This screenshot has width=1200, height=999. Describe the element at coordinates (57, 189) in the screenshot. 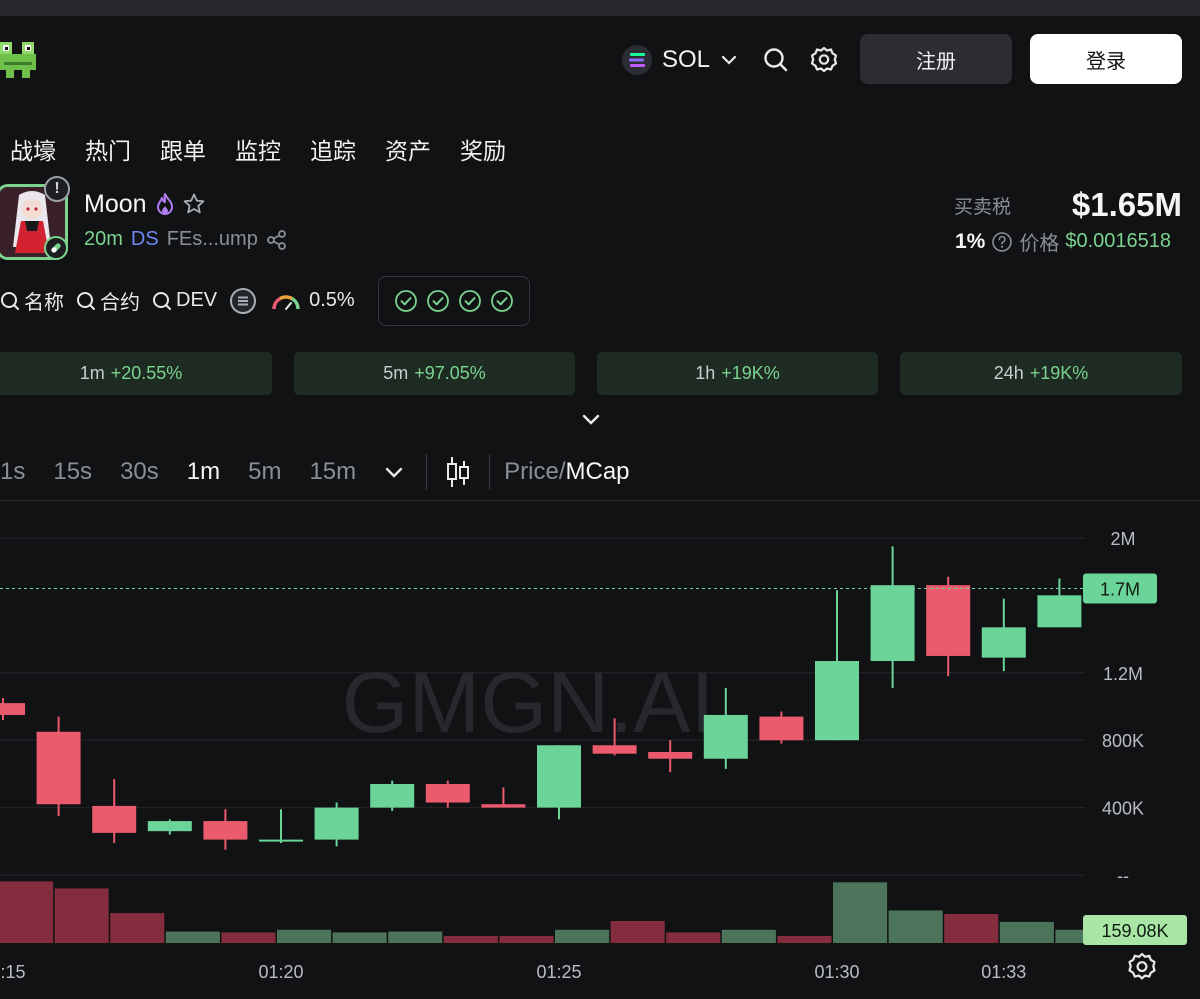

I see `warning-icon: !` at that location.